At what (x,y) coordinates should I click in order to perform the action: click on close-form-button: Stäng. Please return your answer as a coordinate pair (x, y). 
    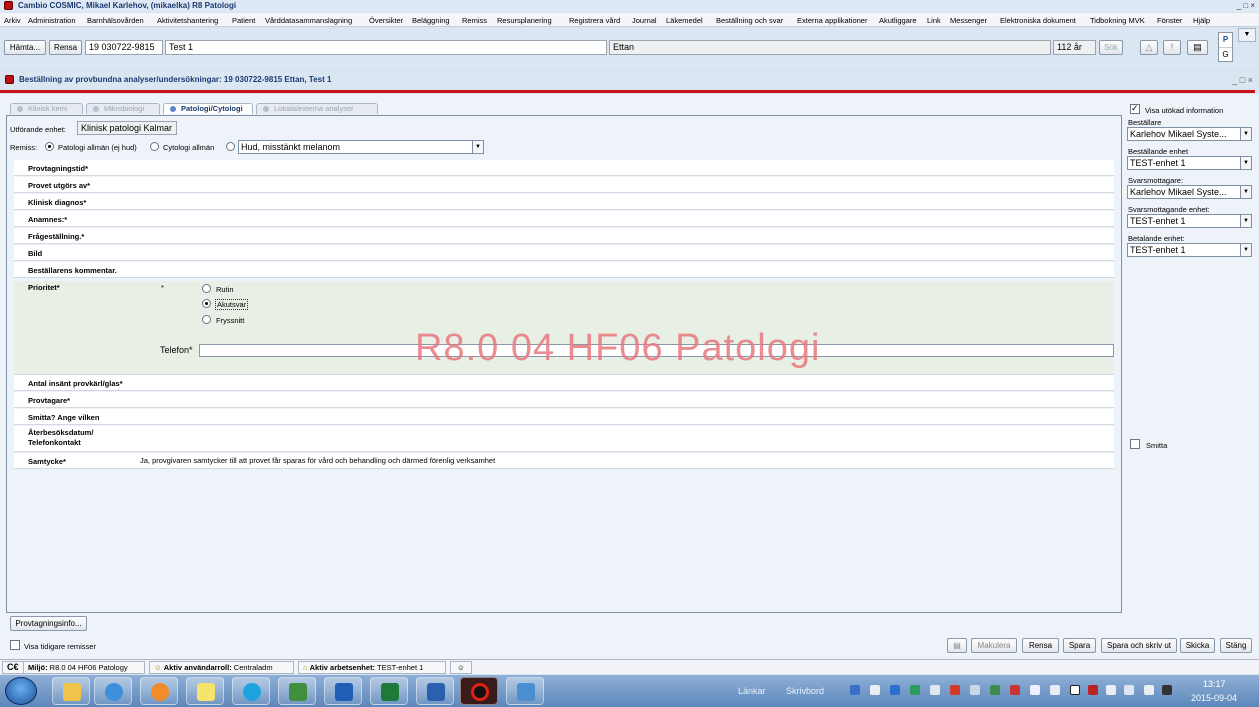
    Looking at the image, I should click on (1236, 645).